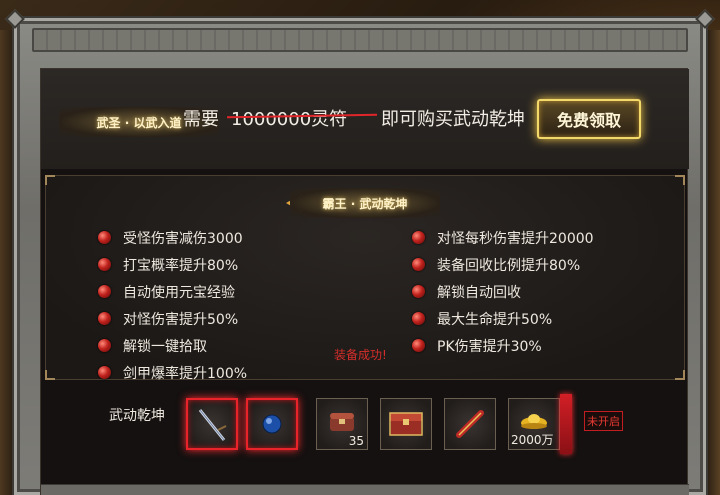 This screenshot has height=495, width=720. What do you see at coordinates (532, 440) in the screenshot?
I see `item-quantity: 2000万` at bounding box center [532, 440].